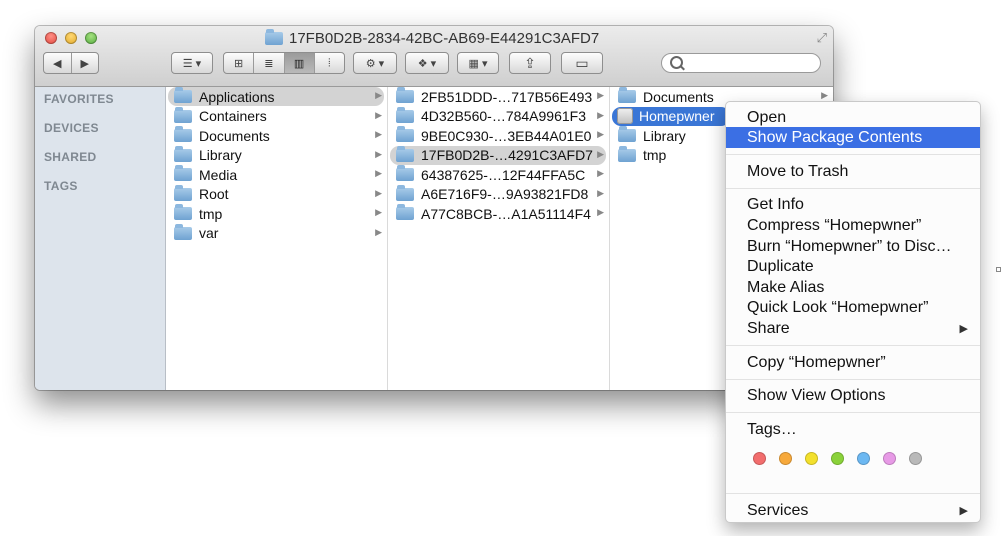 The image size is (1004, 536). Describe the element at coordinates (276, 194) in the screenshot. I see `list-item: Root ▶` at that location.